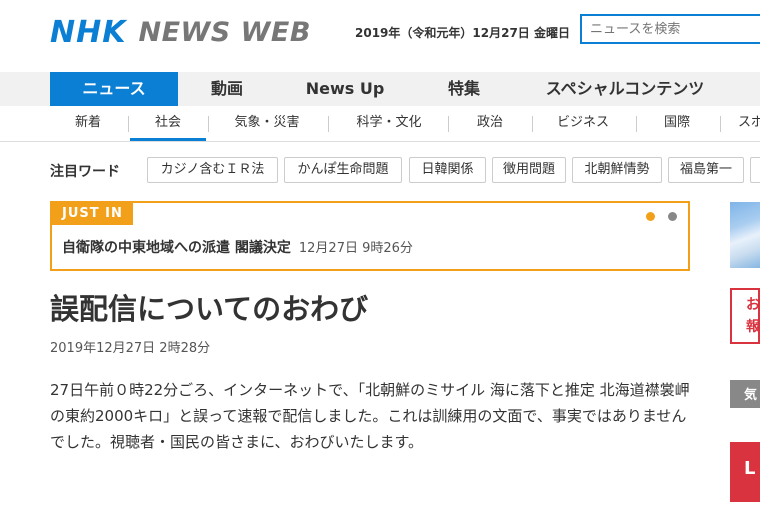 This screenshot has width=760, height=530. I want to click on sidebar-alert-text: お 報, so click(753, 316).